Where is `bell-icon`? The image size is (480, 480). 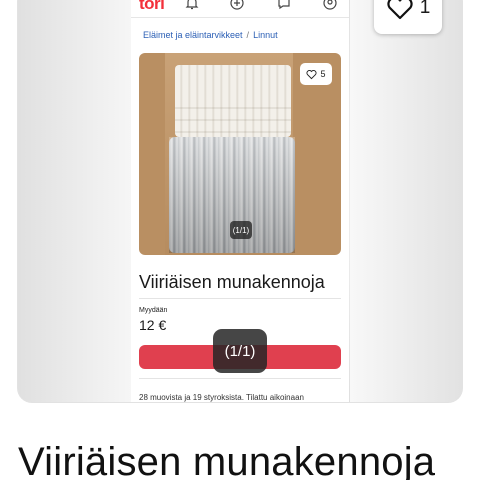 bell-icon is located at coordinates (192, 5).